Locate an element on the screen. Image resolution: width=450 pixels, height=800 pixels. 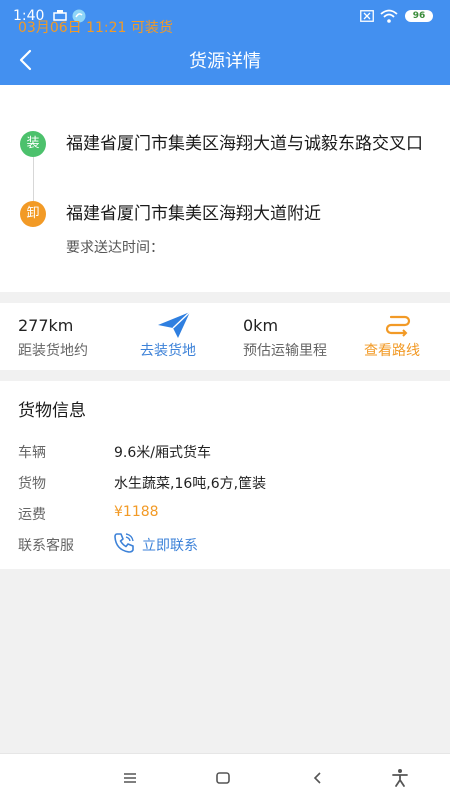
view-route-button: 查看路线 is located at coordinates (392, 350).